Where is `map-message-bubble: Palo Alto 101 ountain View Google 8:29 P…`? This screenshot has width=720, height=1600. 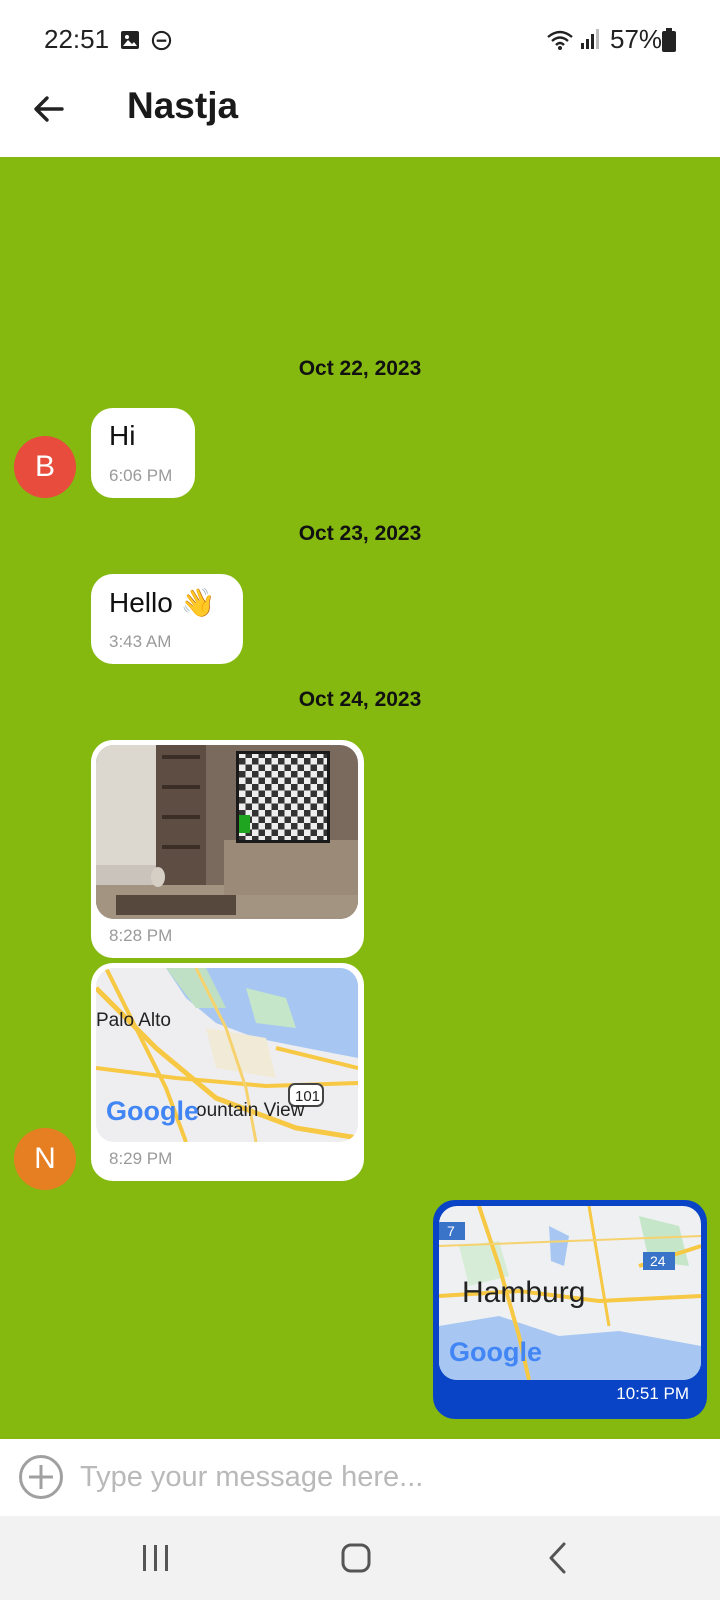
map-message-bubble: Palo Alto 101 ountain View Google 8:29 P… is located at coordinates (227, 1072).